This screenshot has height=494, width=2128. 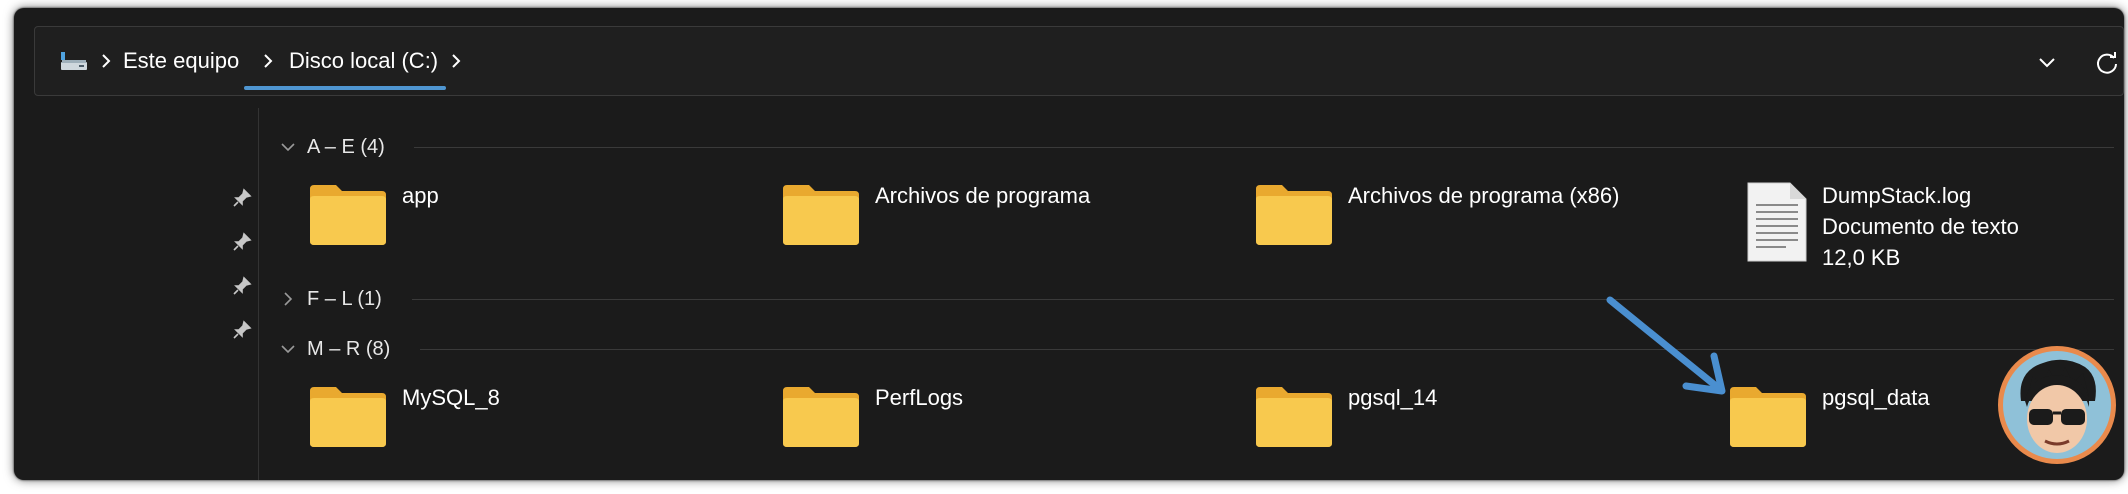 What do you see at coordinates (363, 61) in the screenshot?
I see `breadcrumb-disco-local: Disco local (C:)` at bounding box center [363, 61].